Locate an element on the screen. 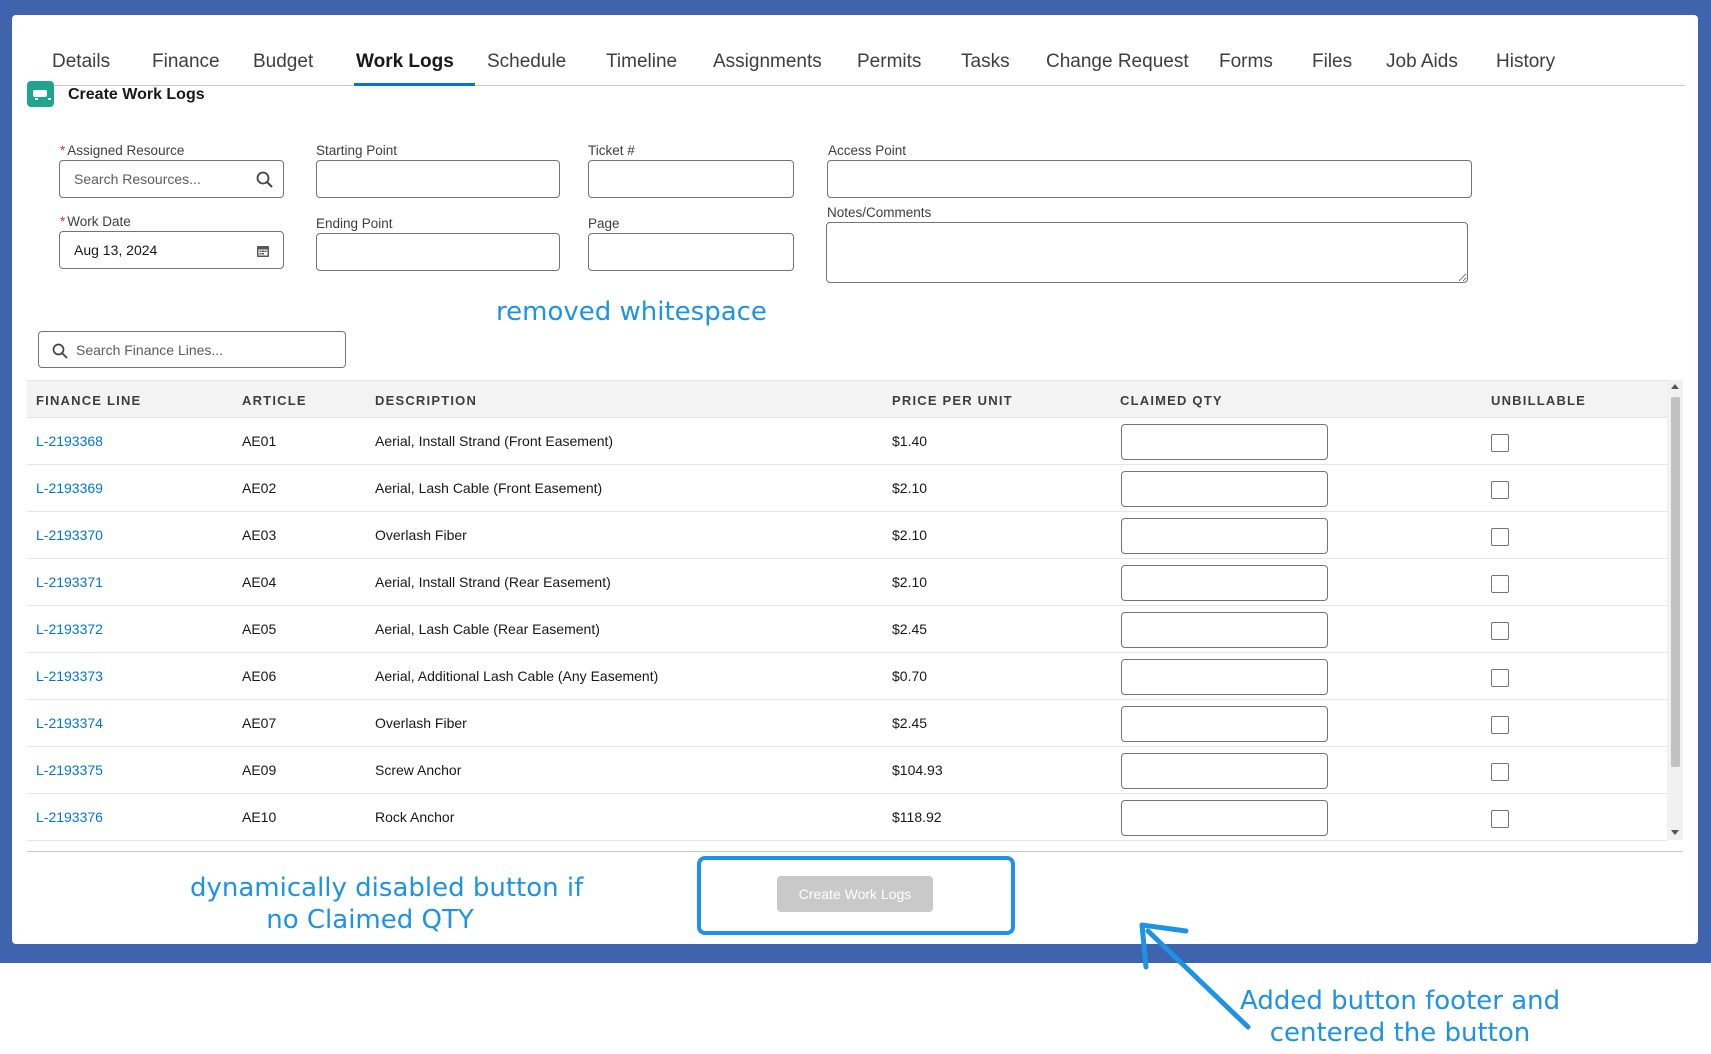 This screenshot has height=1054, width=1711. tab-details: Details is located at coordinates (81, 62).